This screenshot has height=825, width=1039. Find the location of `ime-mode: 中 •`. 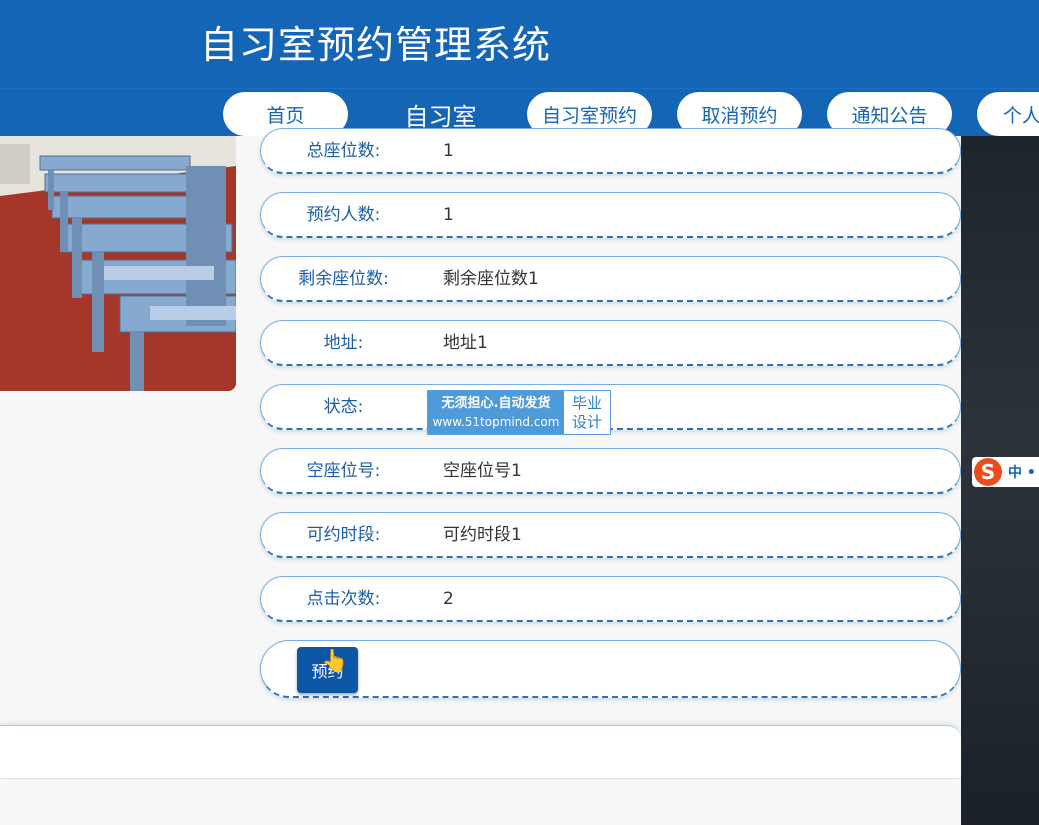

ime-mode: 中 • is located at coordinates (1022, 473).